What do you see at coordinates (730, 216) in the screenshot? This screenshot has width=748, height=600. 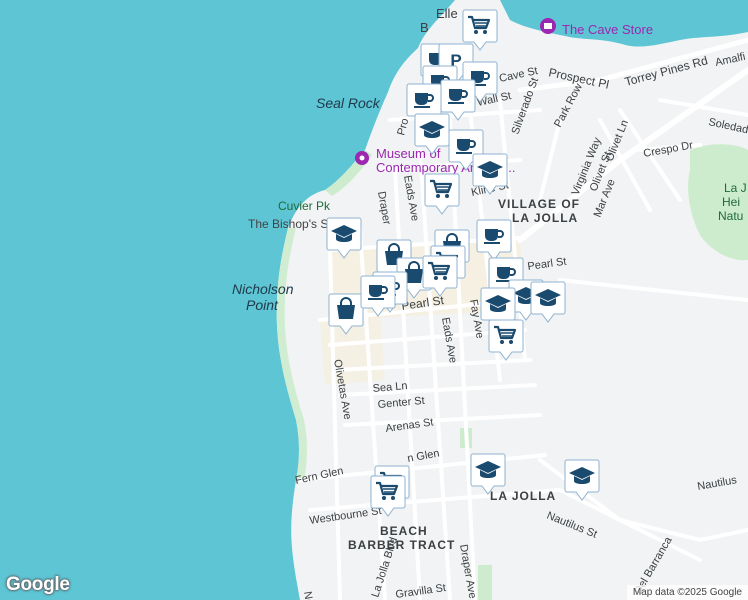 I see `place-label-heights-3: Natu` at bounding box center [730, 216].